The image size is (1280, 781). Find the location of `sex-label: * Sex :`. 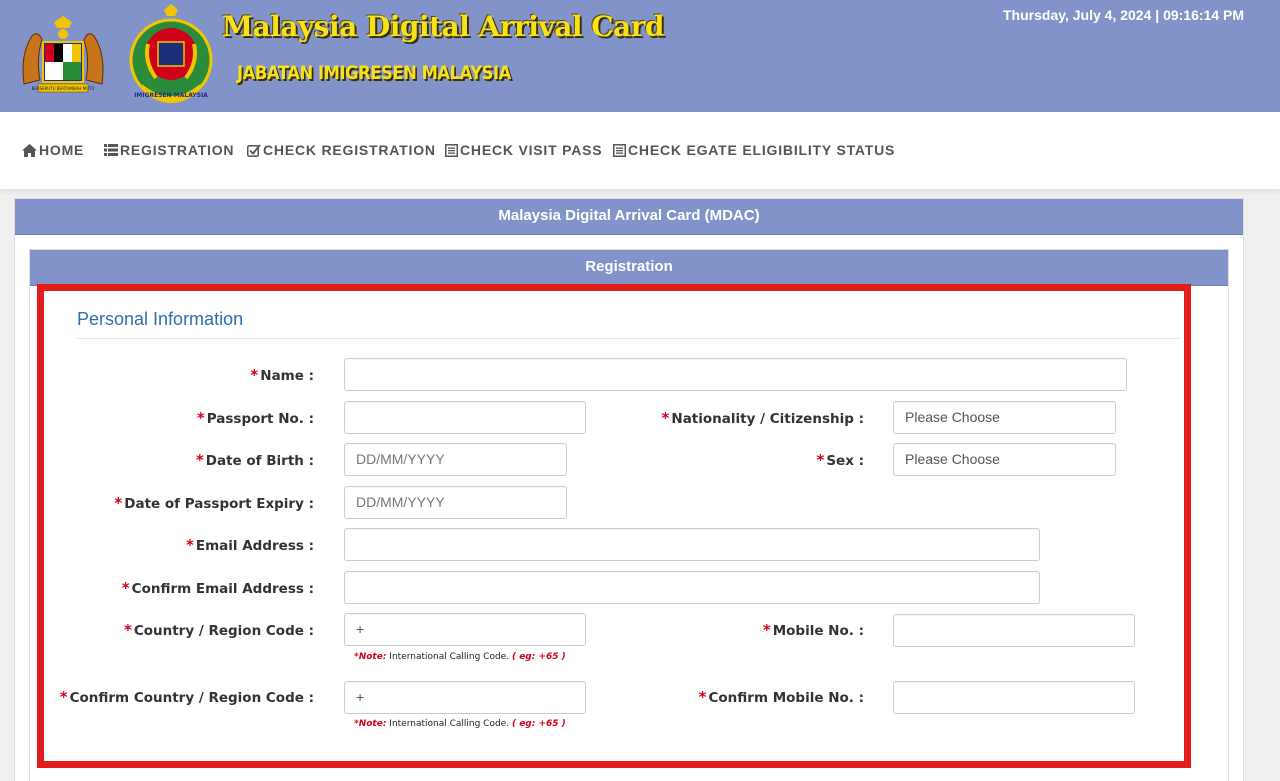

sex-label: * Sex : is located at coordinates (840, 460).